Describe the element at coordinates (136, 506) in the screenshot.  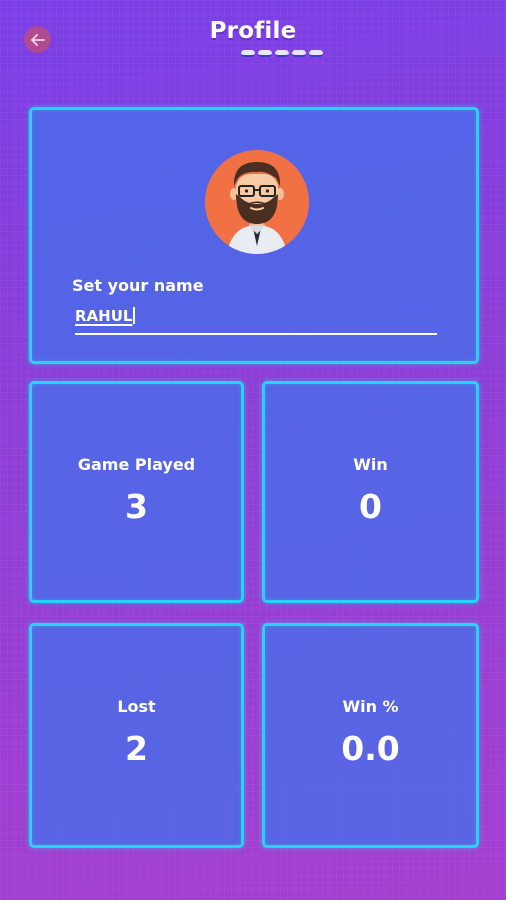
I see `stat-value: 3` at that location.